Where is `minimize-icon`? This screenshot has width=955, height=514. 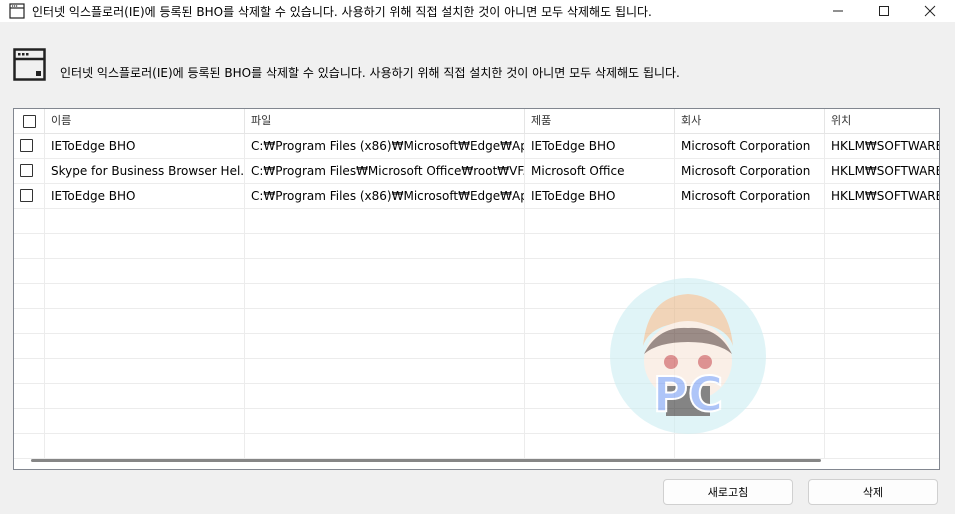 minimize-icon is located at coordinates (838, 11).